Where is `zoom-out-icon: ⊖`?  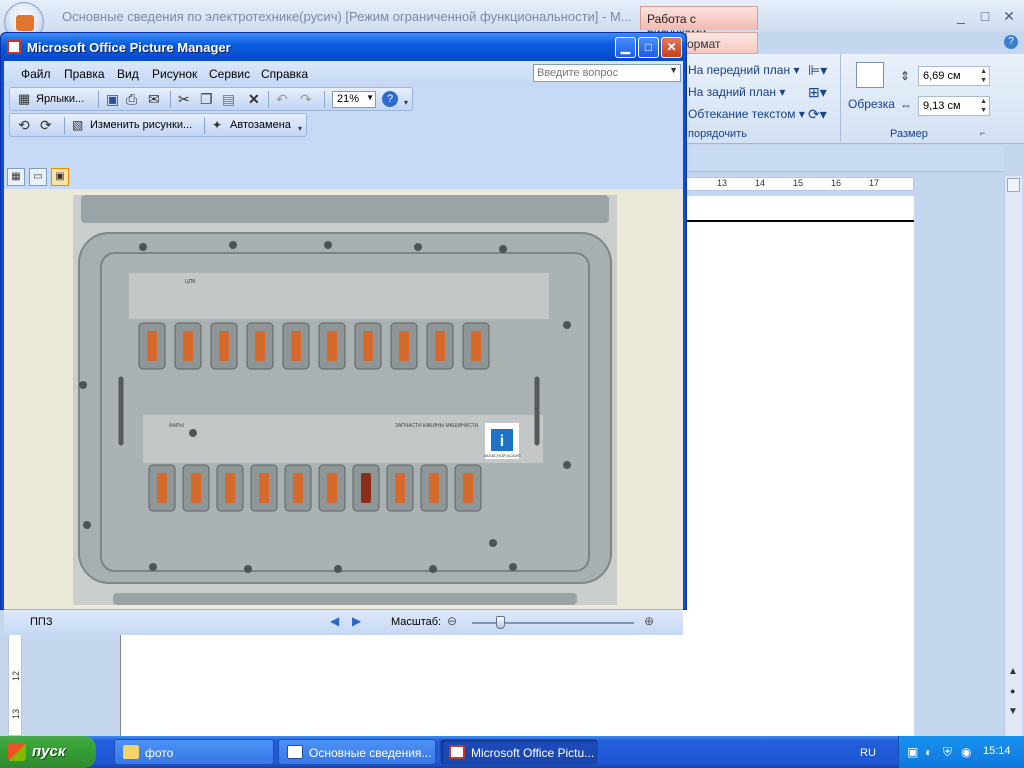
zoom-out-icon: ⊖ is located at coordinates (452, 621).